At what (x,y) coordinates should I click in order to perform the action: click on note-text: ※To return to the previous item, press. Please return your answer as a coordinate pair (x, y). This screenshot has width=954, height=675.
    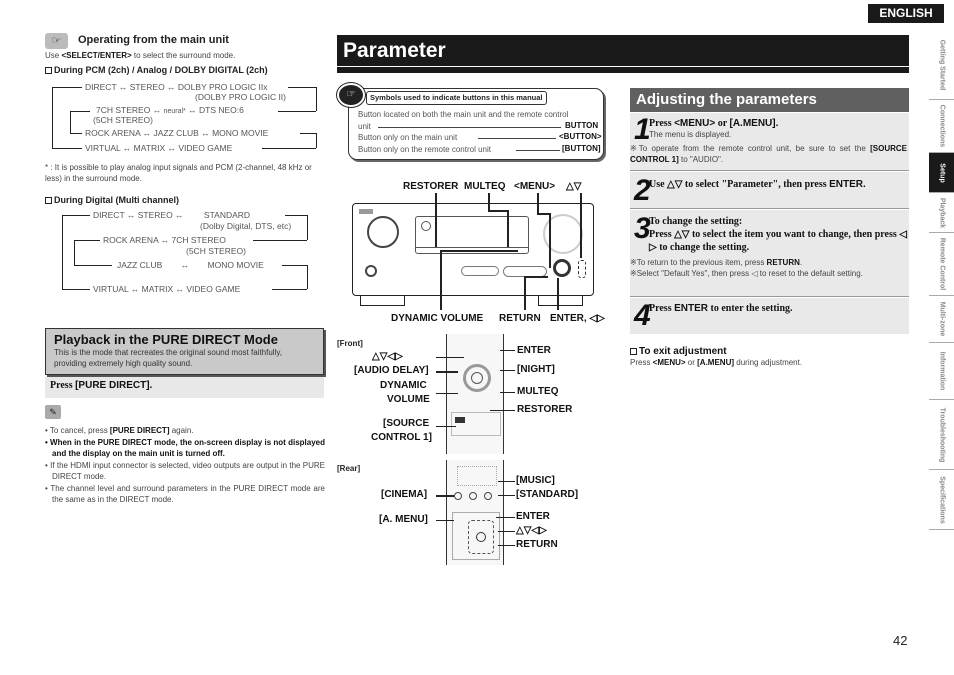
    Looking at the image, I should click on (698, 262).